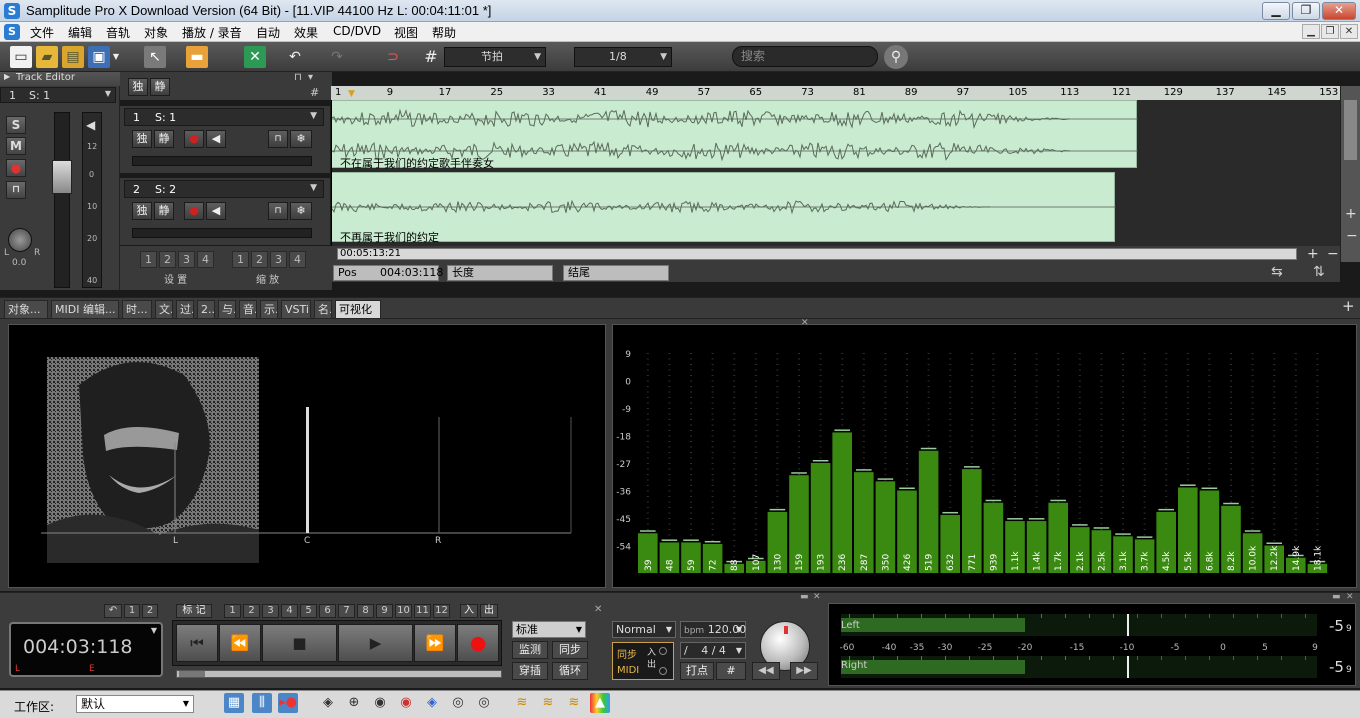 This screenshot has width=1360, height=718. Describe the element at coordinates (186, 259) in the screenshot. I see `set-3-button: 3` at that location.